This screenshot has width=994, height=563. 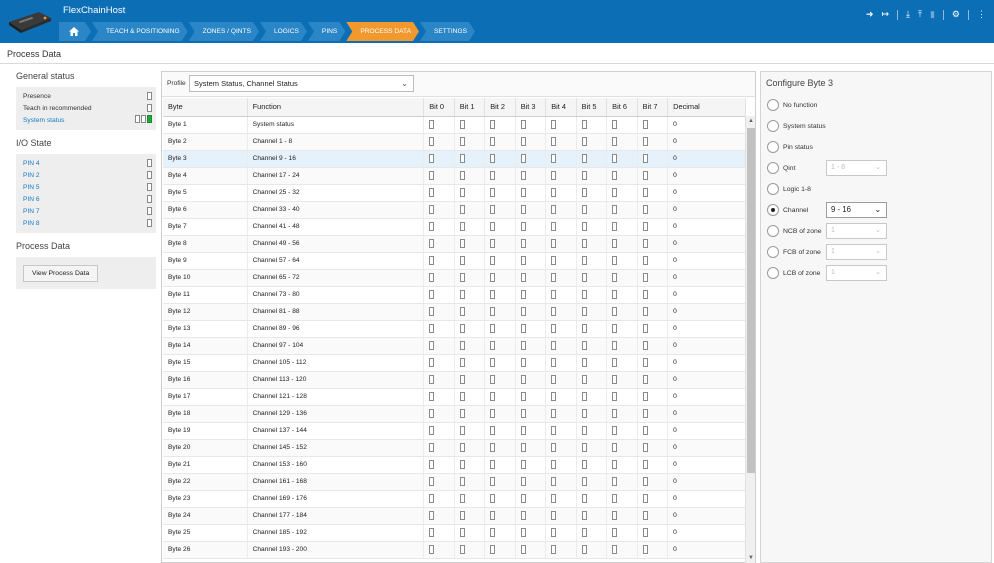 What do you see at coordinates (382, 31) in the screenshot?
I see `nav-process-data: PROCESS DATA` at bounding box center [382, 31].